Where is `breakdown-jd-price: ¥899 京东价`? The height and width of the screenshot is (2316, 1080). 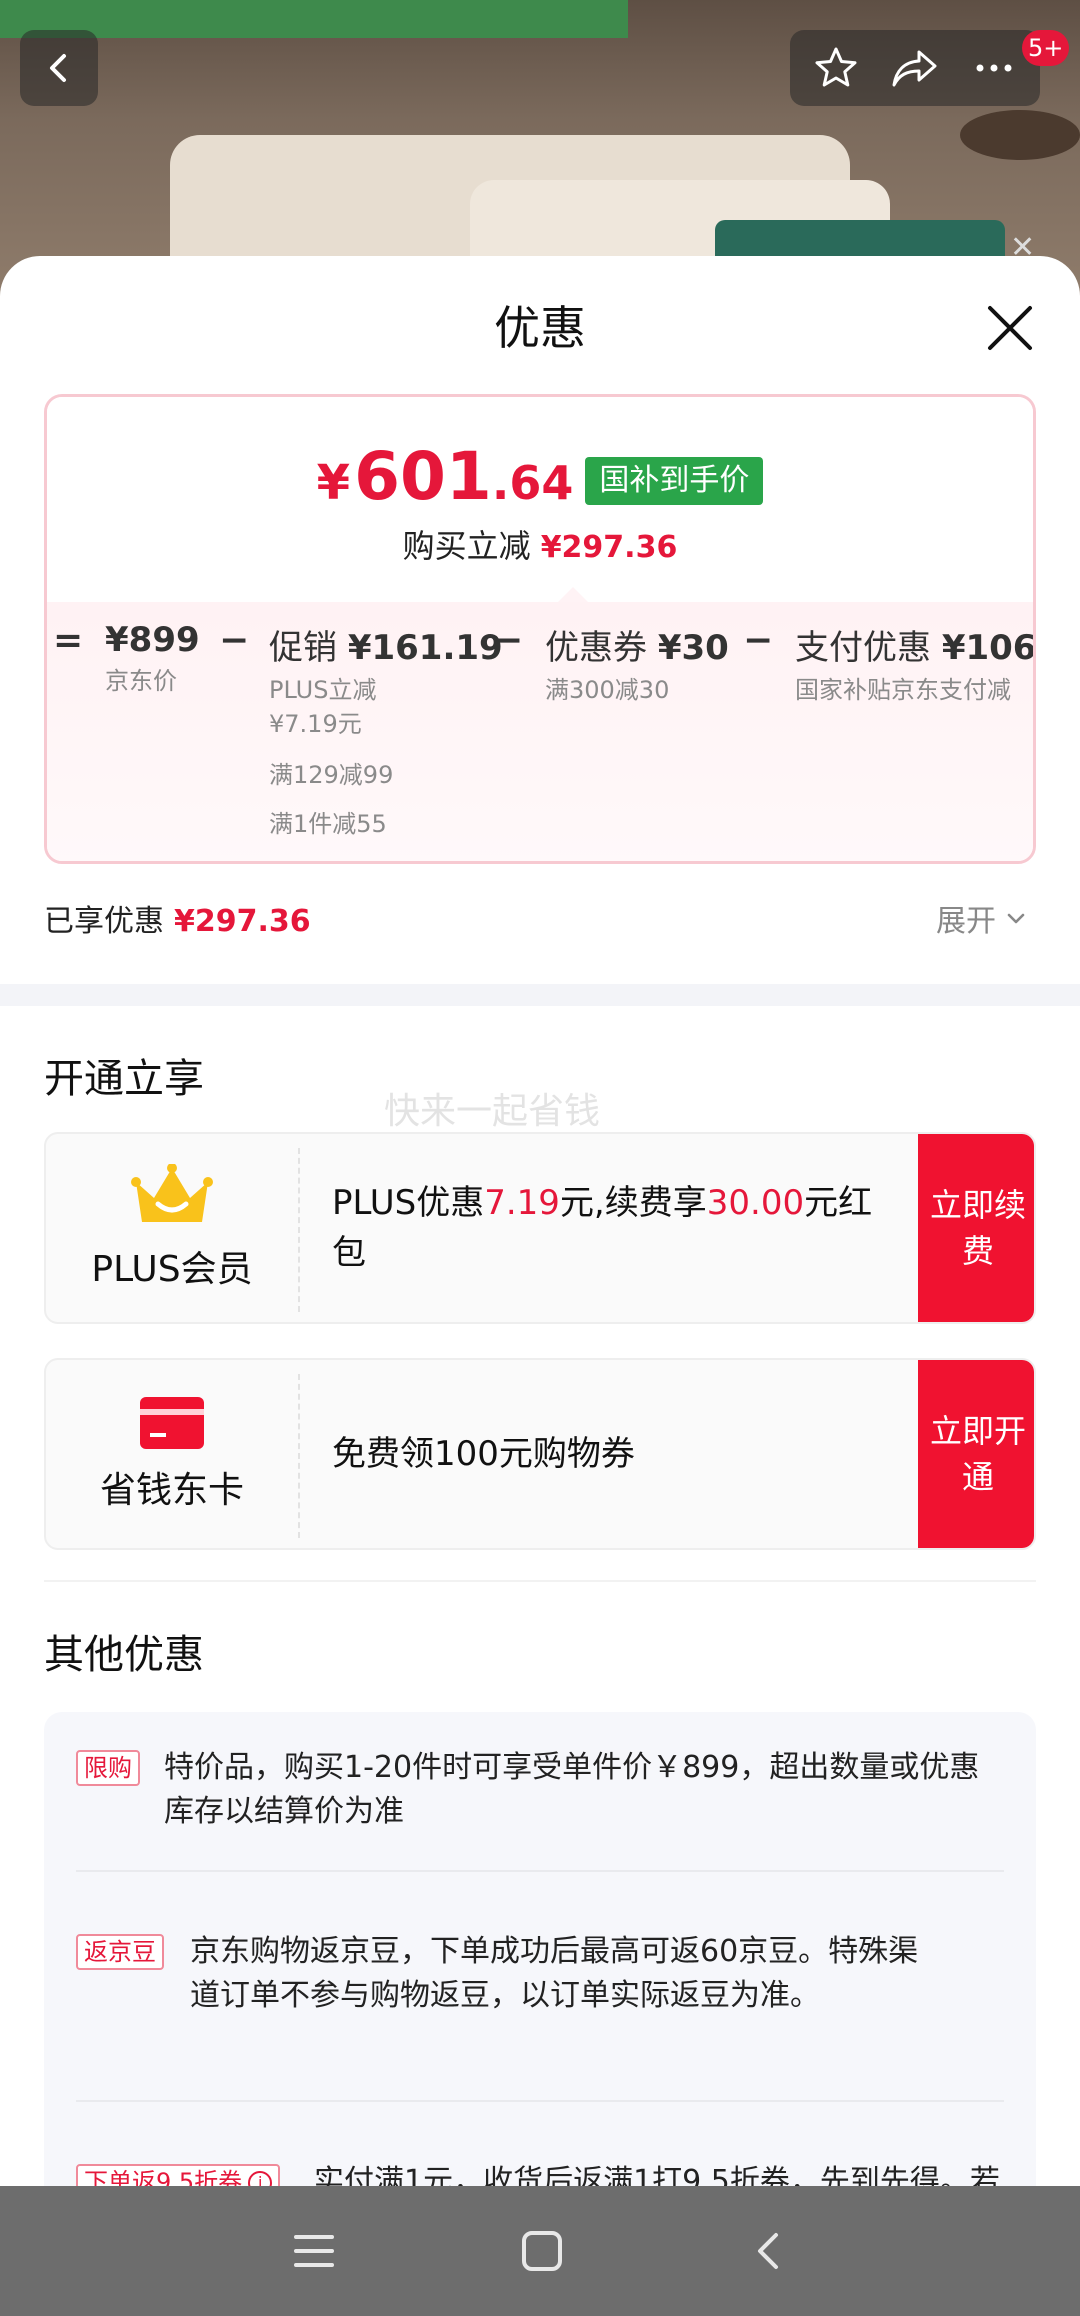
breakdown-jd-price: ¥899 京东价 is located at coordinates (152, 659).